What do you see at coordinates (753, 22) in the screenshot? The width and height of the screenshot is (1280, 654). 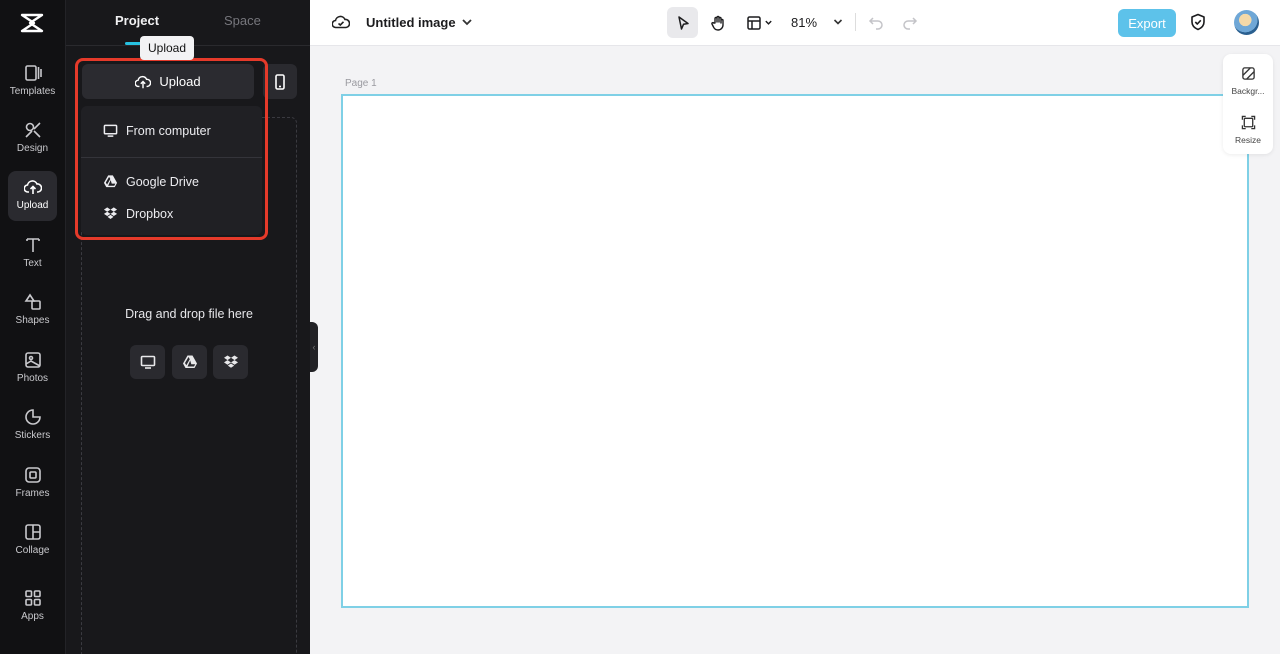 I see `layout-icon` at bounding box center [753, 22].